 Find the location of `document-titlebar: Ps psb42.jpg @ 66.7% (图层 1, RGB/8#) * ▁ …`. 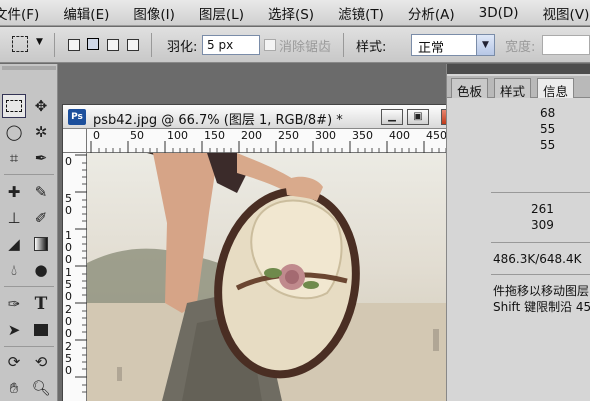

document-titlebar: Ps psb42.jpg @ 66.7% (图层 1, RGB/8#) * ▁ … is located at coordinates (278, 117).